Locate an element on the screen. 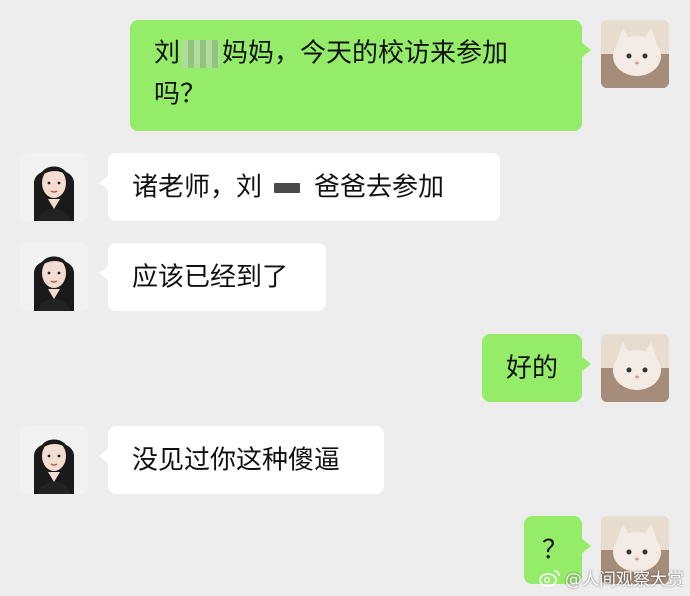  message-bubble-them: 应该已经到了 is located at coordinates (212, 277).